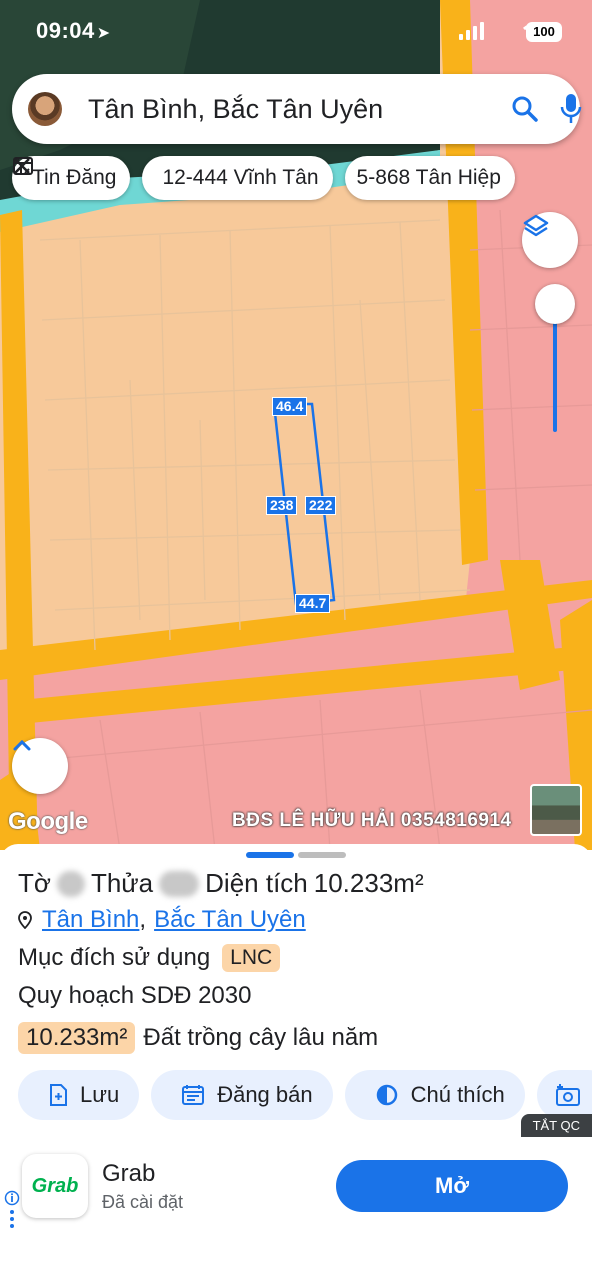  Describe the element at coordinates (135, 995) in the screenshot. I see `planning-title: Quy hoạch SDĐ 2030` at that location.